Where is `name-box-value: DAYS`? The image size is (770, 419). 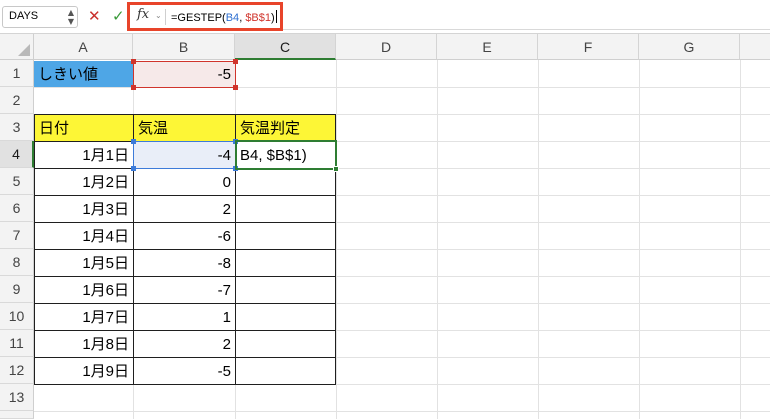 name-box-value: DAYS is located at coordinates (24, 16).